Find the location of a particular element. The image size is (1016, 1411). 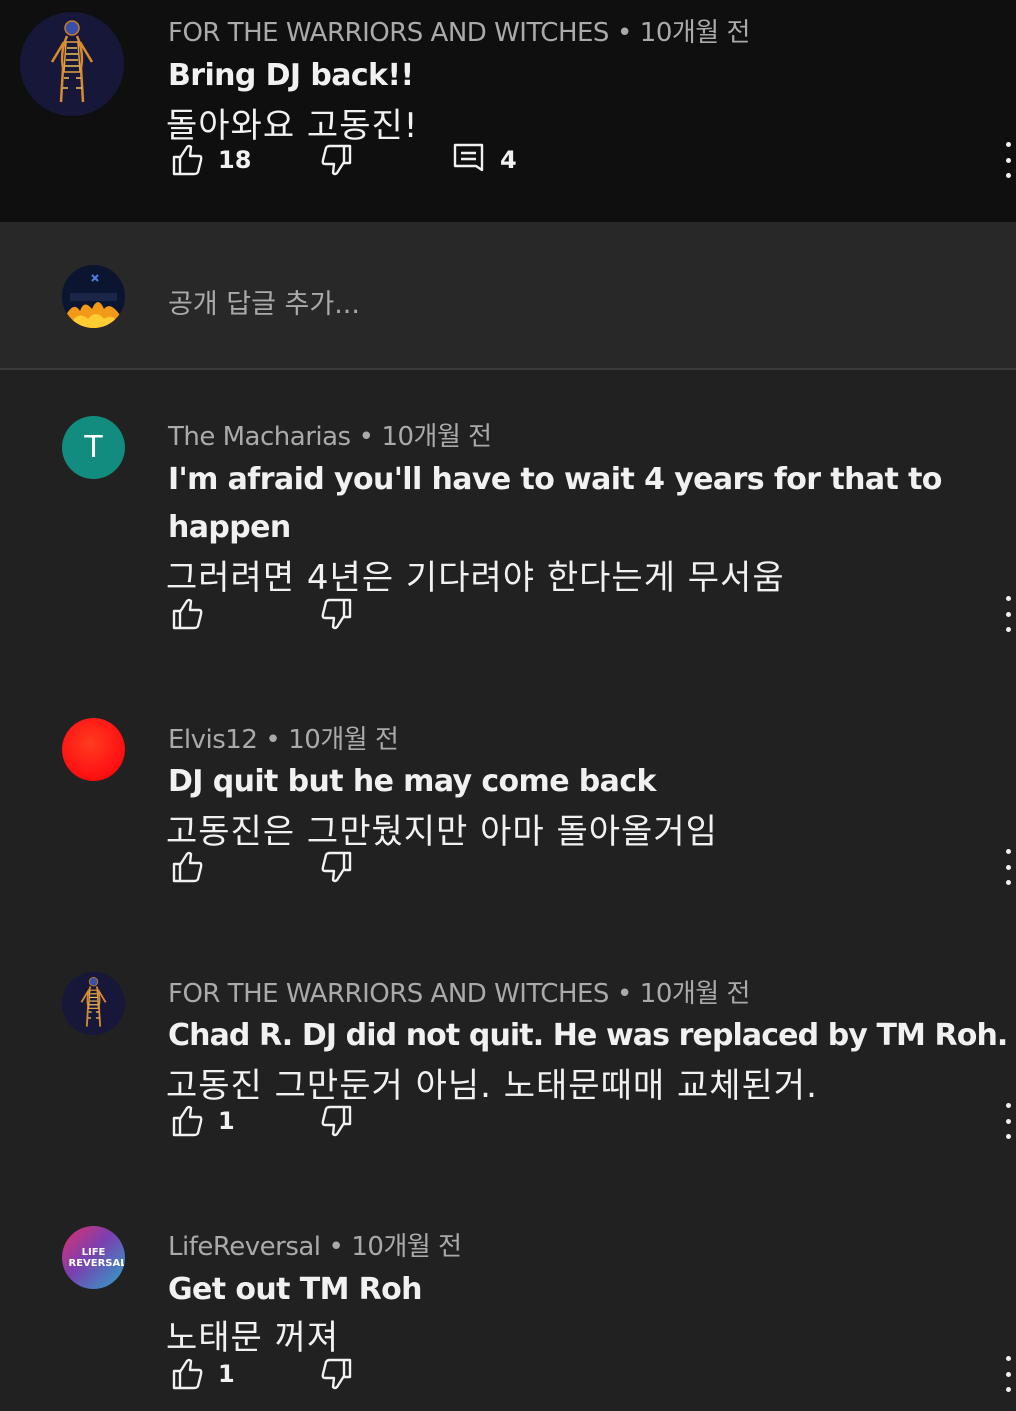

author-name: Elvis12 is located at coordinates (213, 740).